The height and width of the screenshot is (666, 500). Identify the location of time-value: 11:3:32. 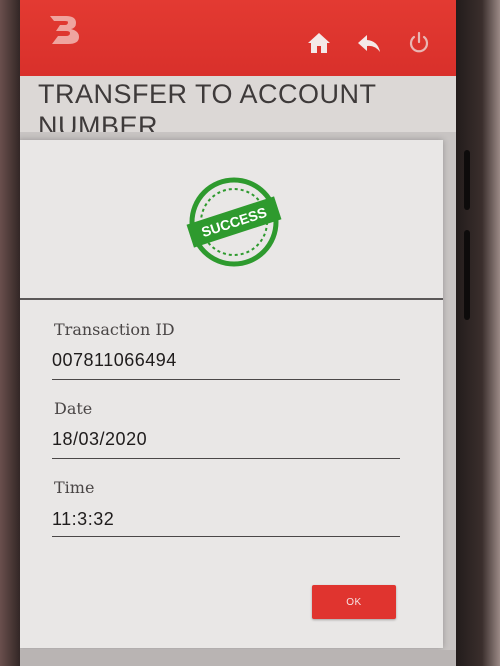
(83, 519).